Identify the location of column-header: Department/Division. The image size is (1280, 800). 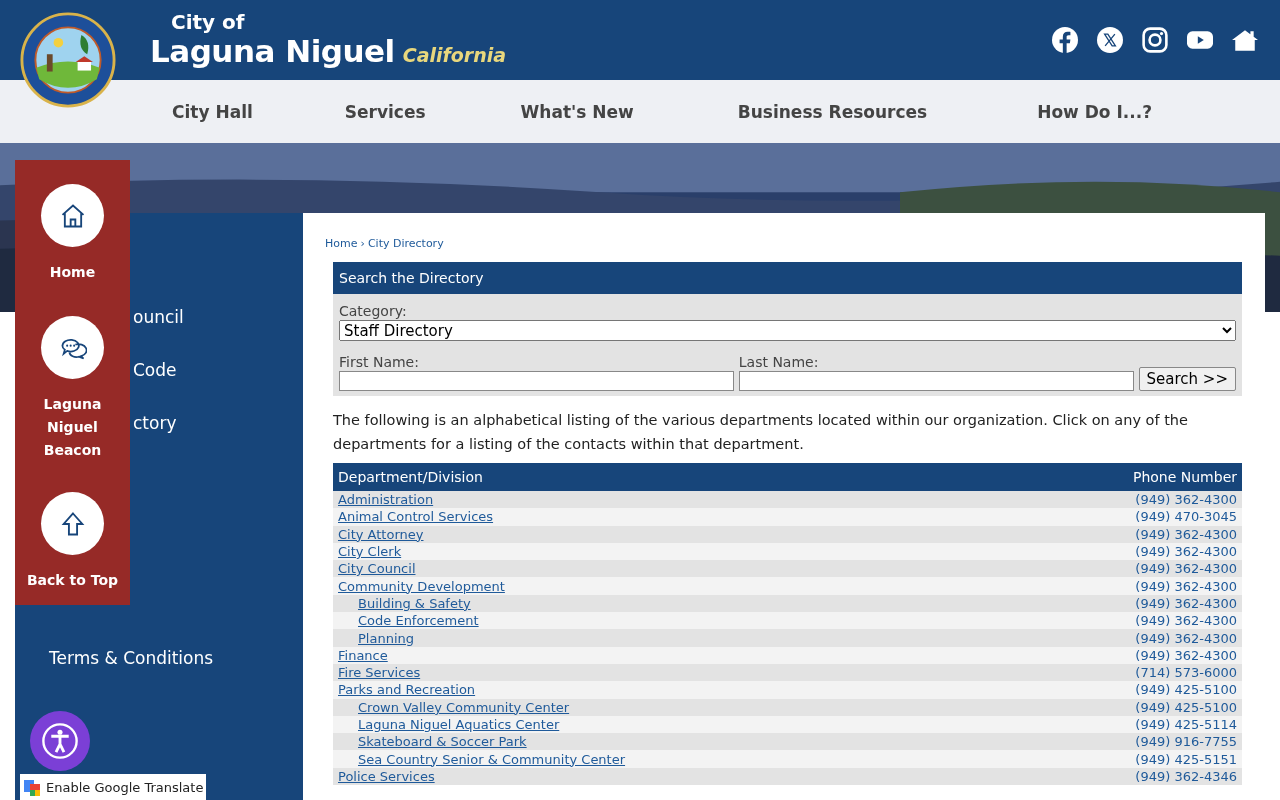
(410, 477).